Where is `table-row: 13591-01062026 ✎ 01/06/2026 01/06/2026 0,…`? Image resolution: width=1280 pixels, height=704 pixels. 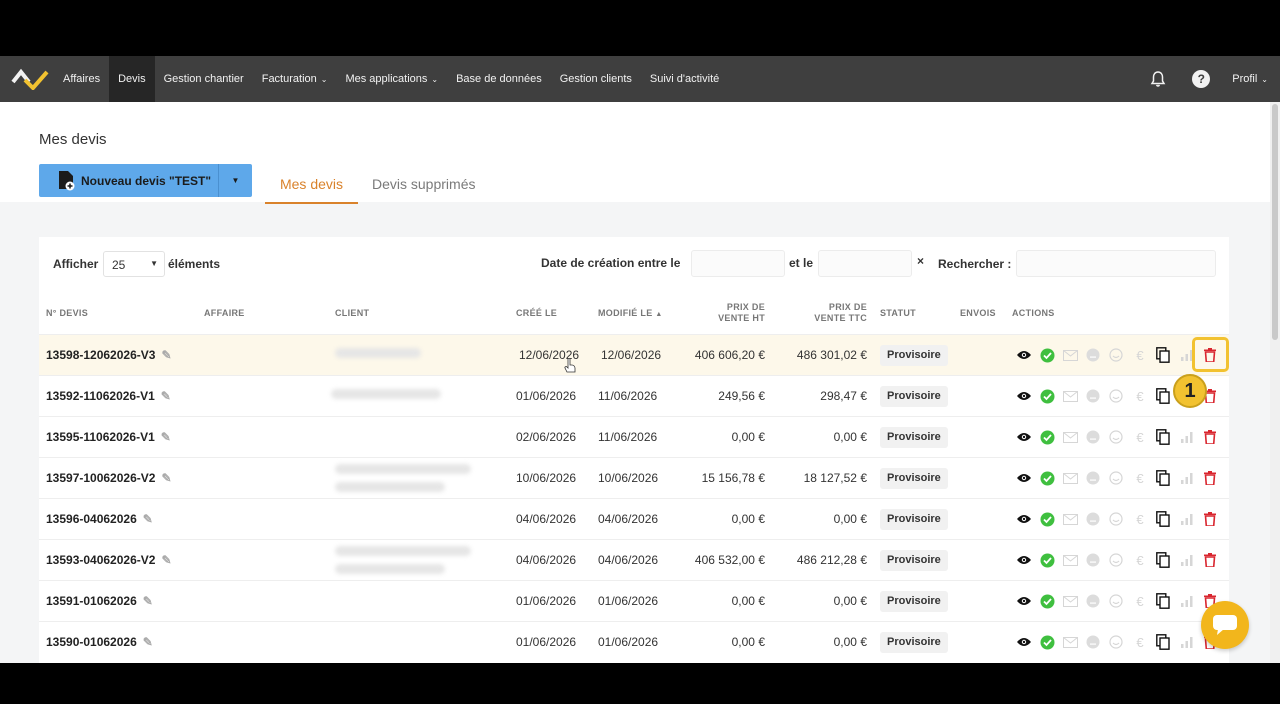 table-row: 13591-01062026 ✎ 01/06/2026 01/06/2026 0,… is located at coordinates (634, 600).